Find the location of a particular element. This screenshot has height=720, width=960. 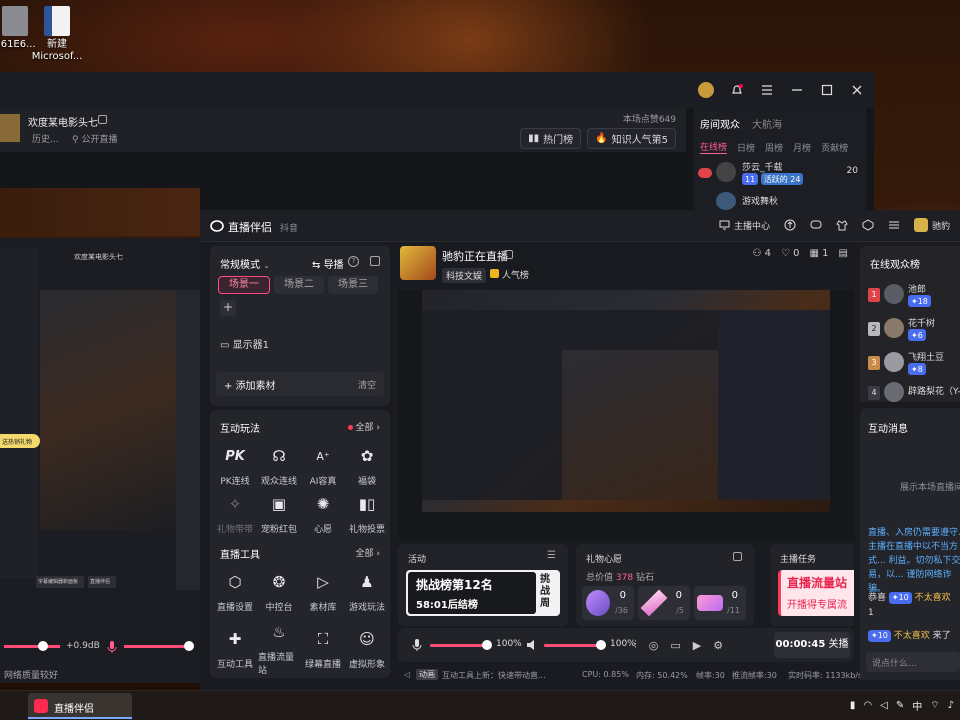

subtab-month: 月榜 is located at coordinates (802, 147).